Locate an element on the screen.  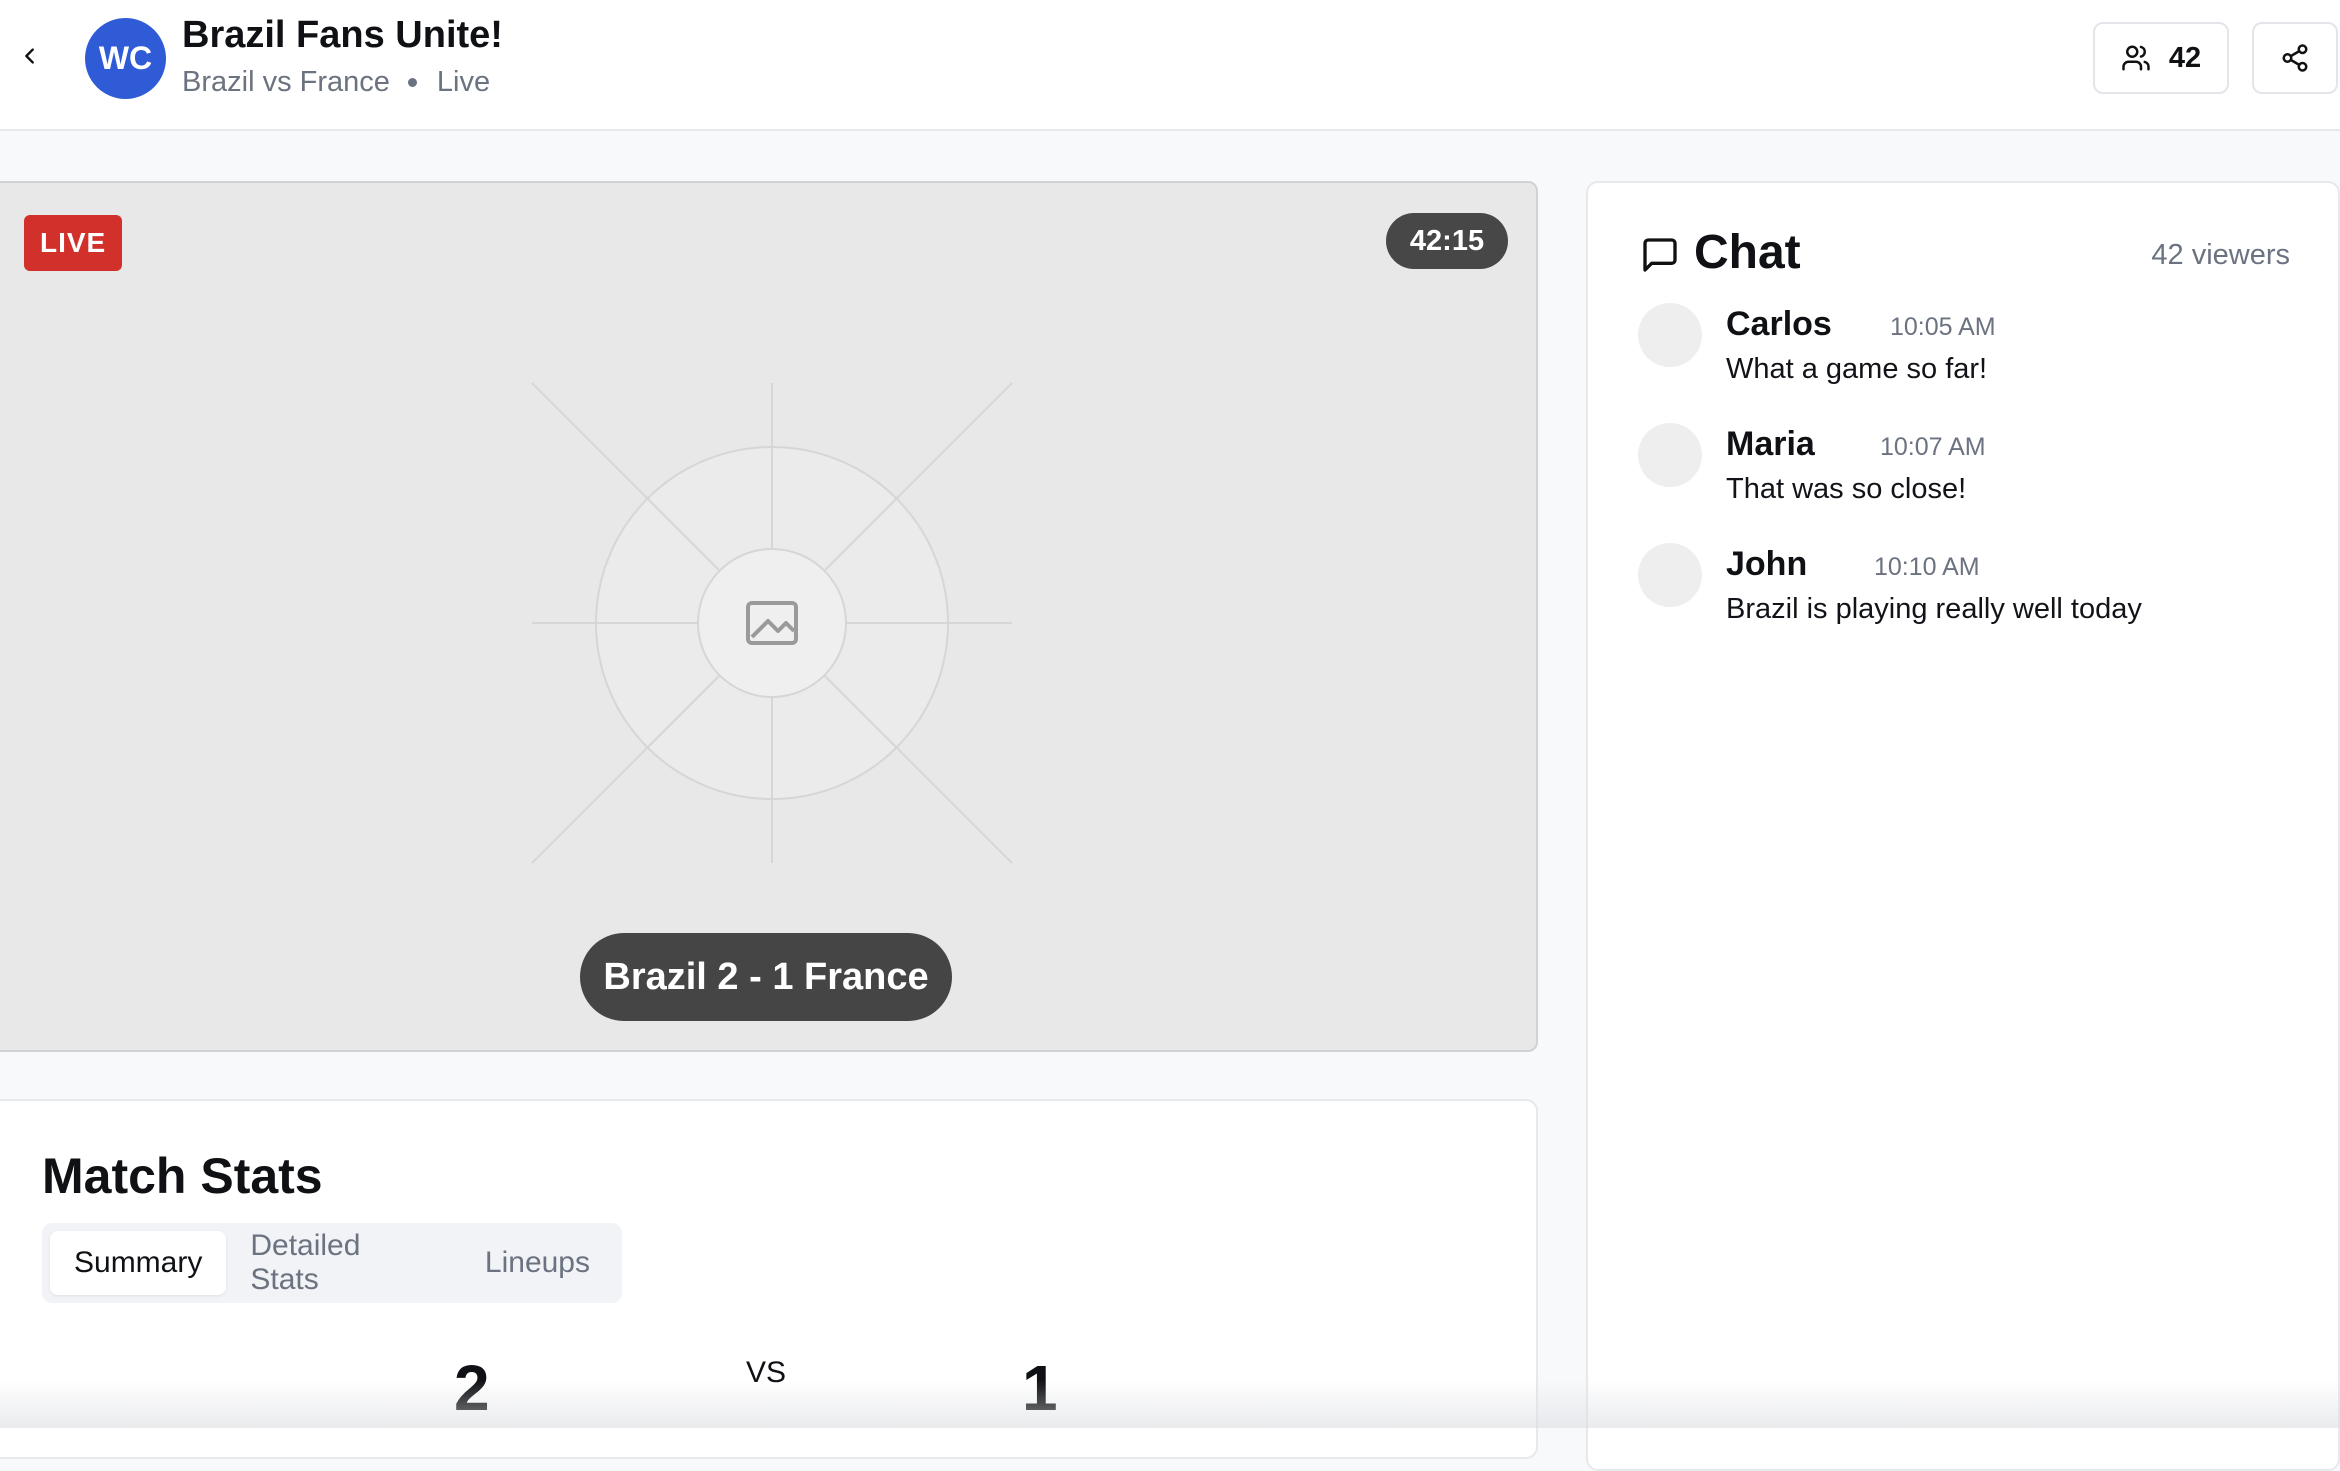
separator-dot is located at coordinates (412, 82).